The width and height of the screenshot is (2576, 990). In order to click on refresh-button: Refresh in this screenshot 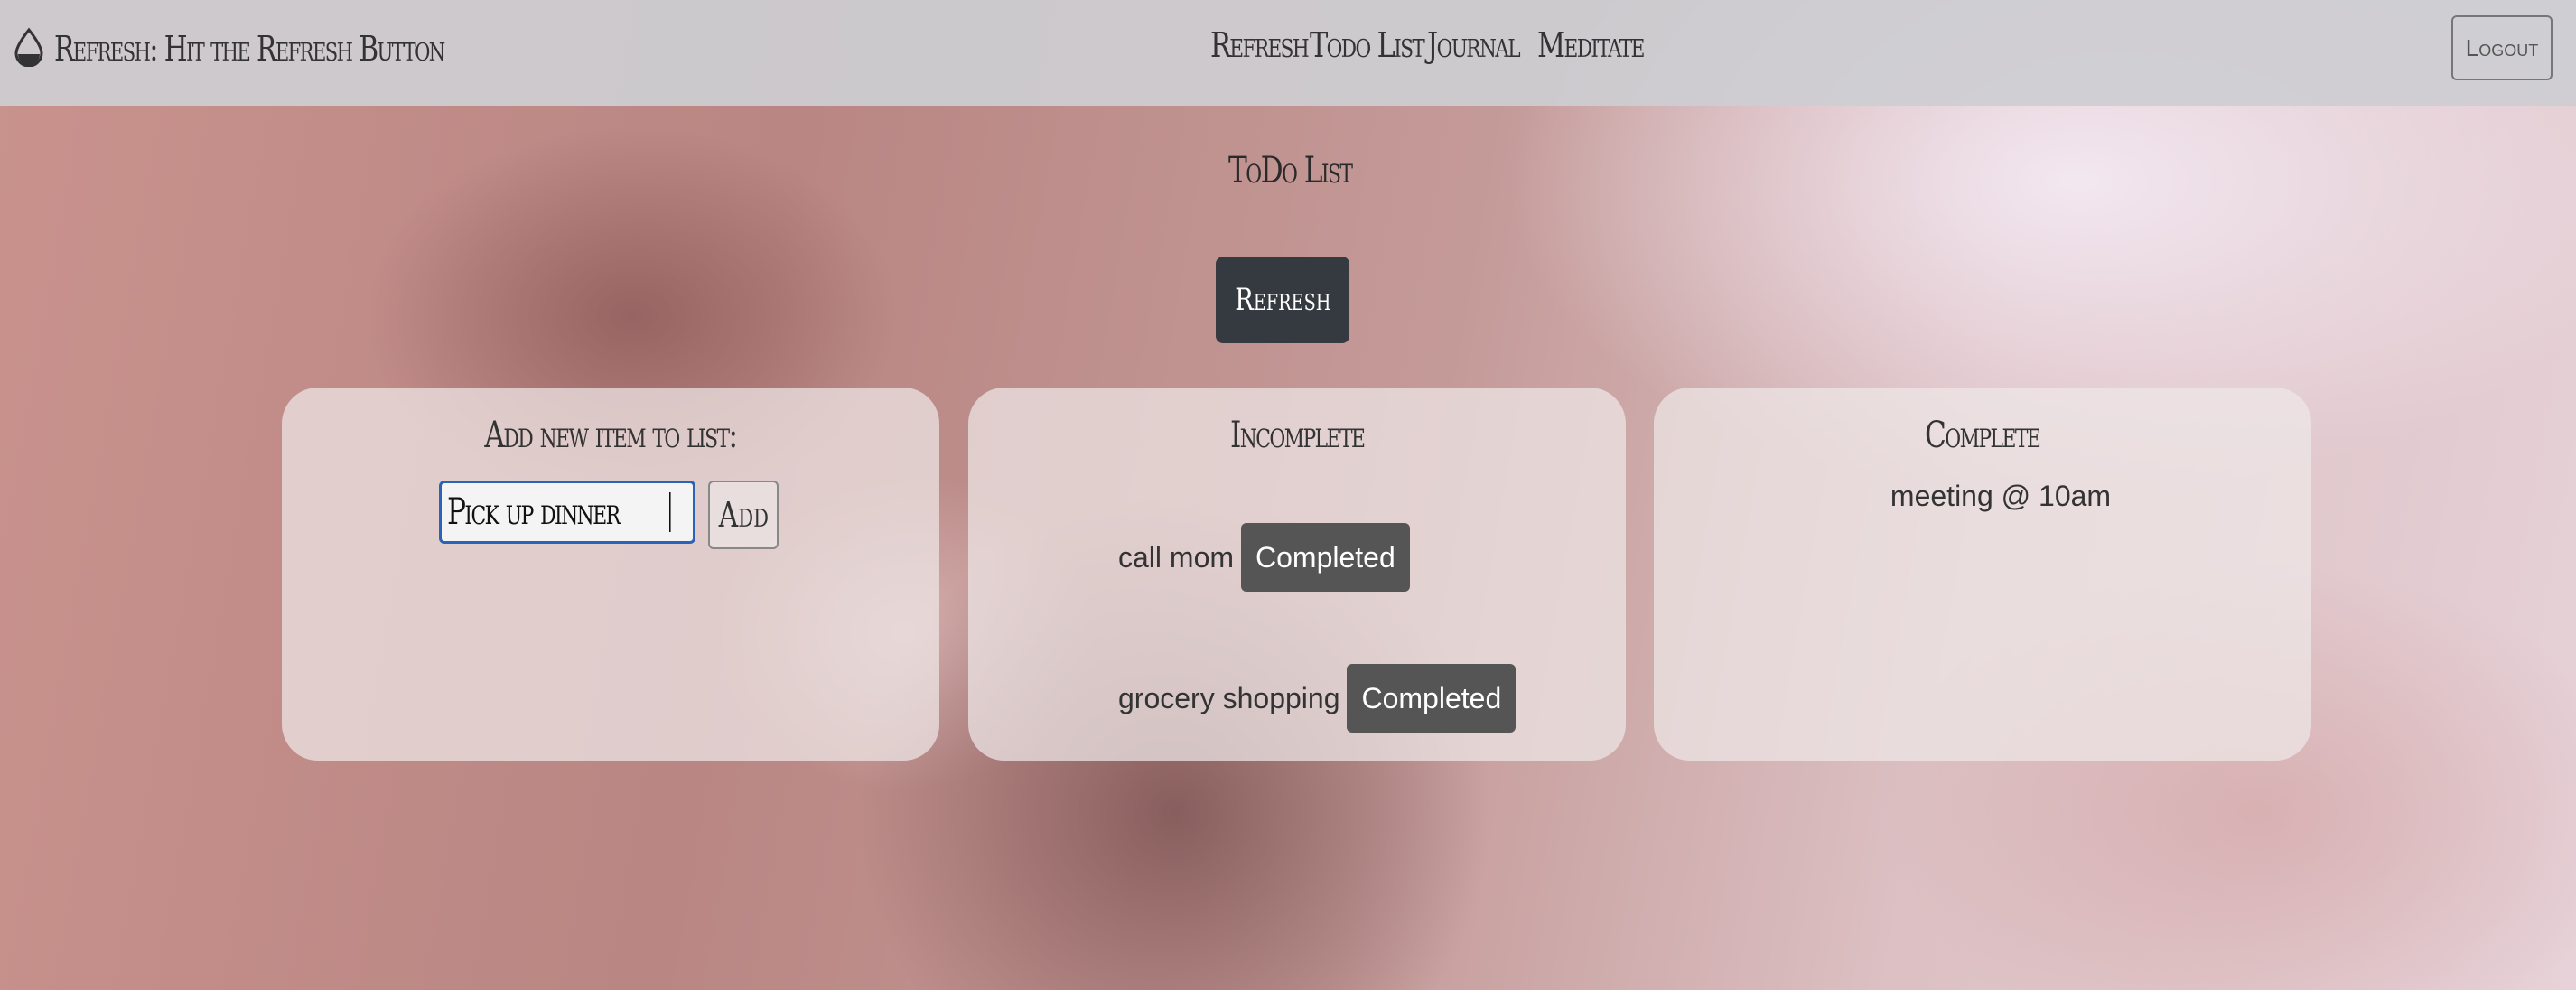, I will do `click(1282, 300)`.